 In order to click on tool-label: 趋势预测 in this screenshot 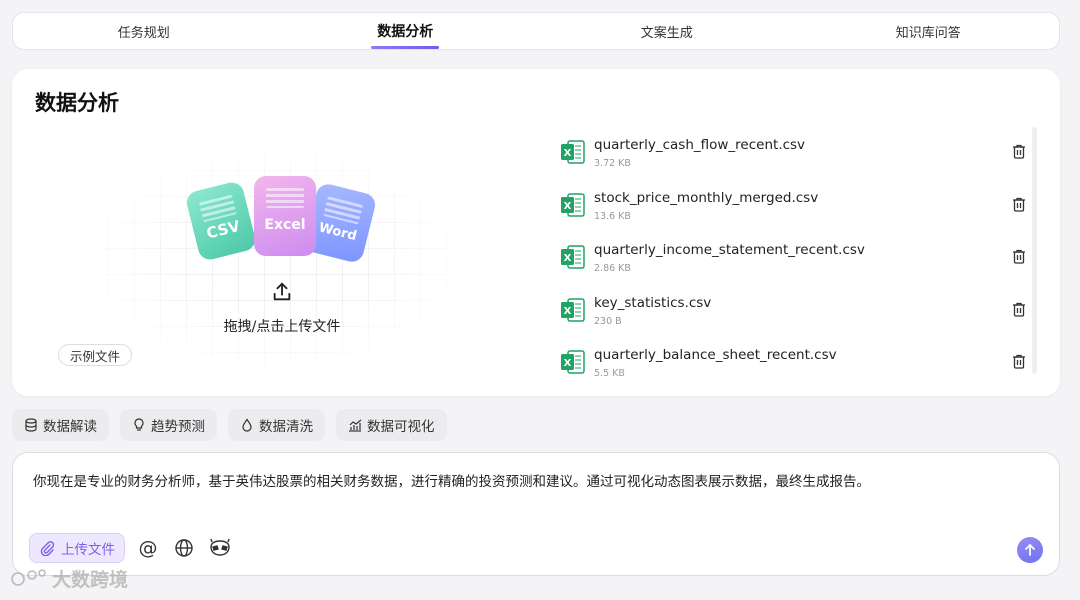, I will do `click(178, 427)`.